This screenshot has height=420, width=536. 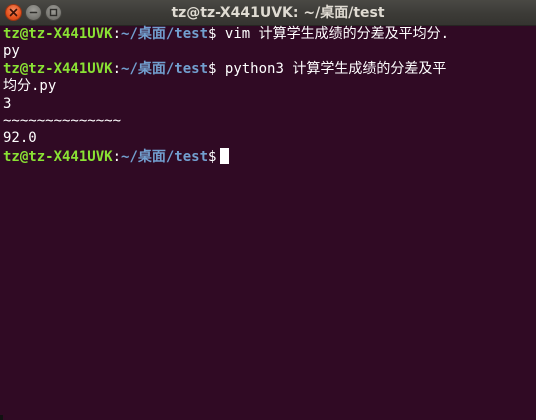 I want to click on window-title: tz@tz-X441UVK: ~/桌面/test, so click(x=278, y=13).